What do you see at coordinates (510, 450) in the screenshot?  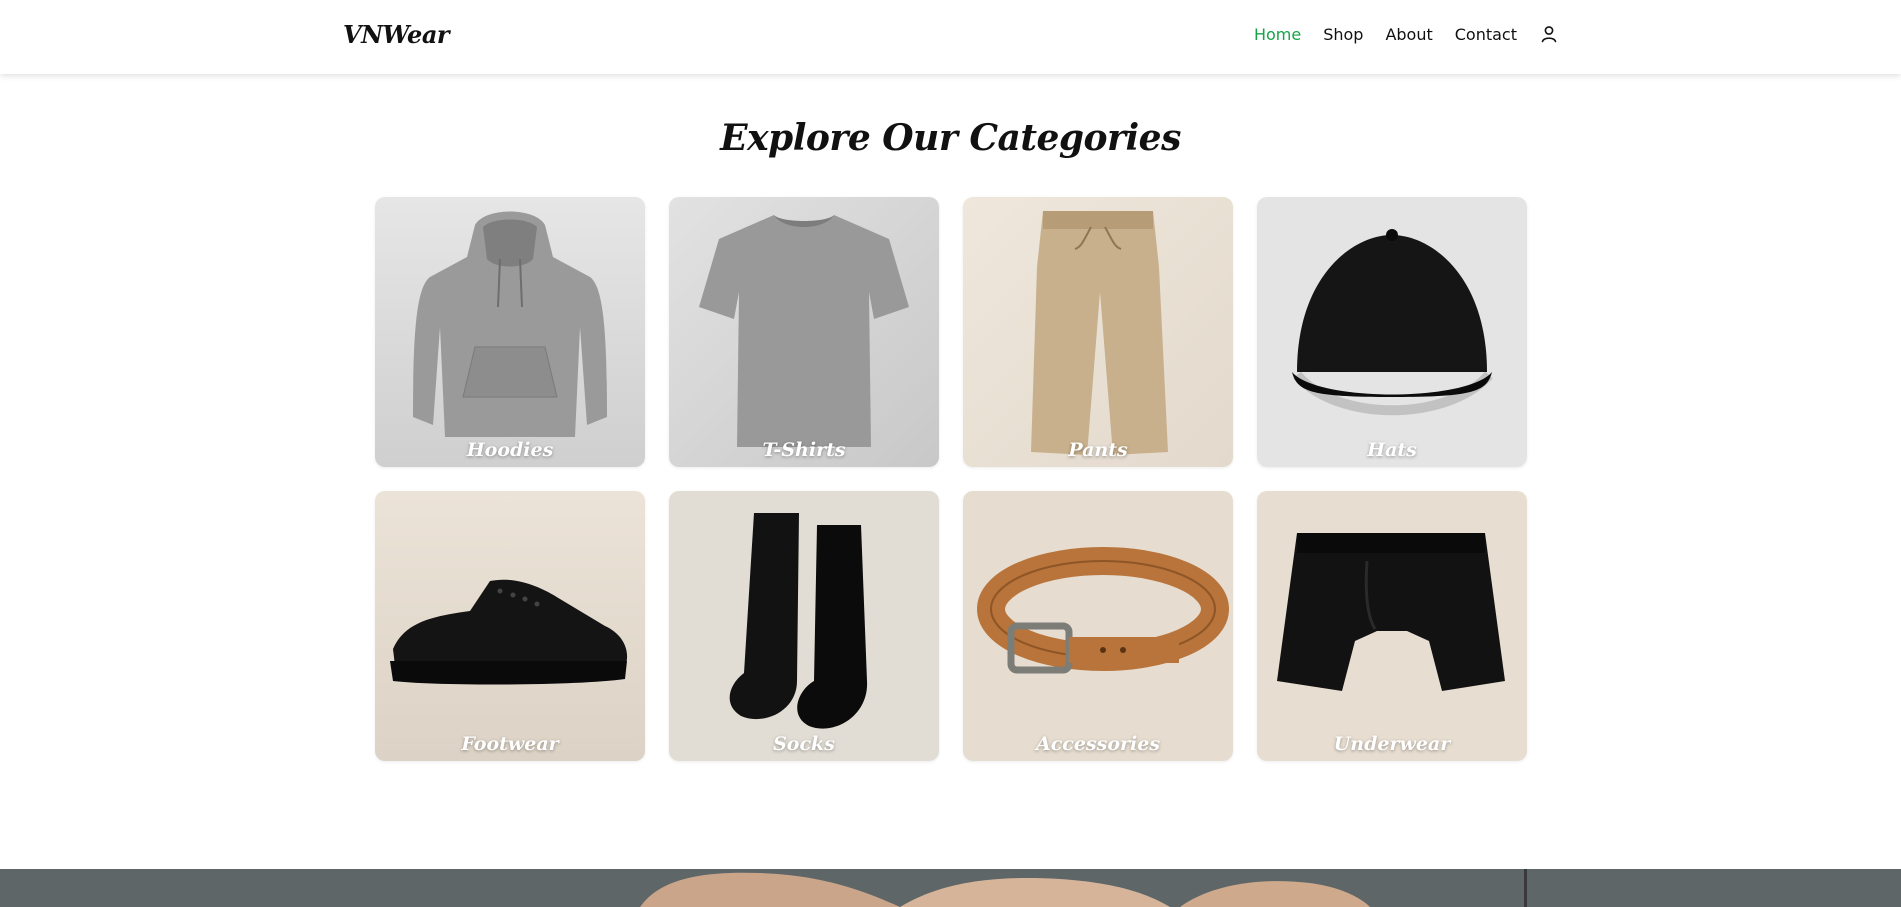 I see `category-label: Hoodies` at bounding box center [510, 450].